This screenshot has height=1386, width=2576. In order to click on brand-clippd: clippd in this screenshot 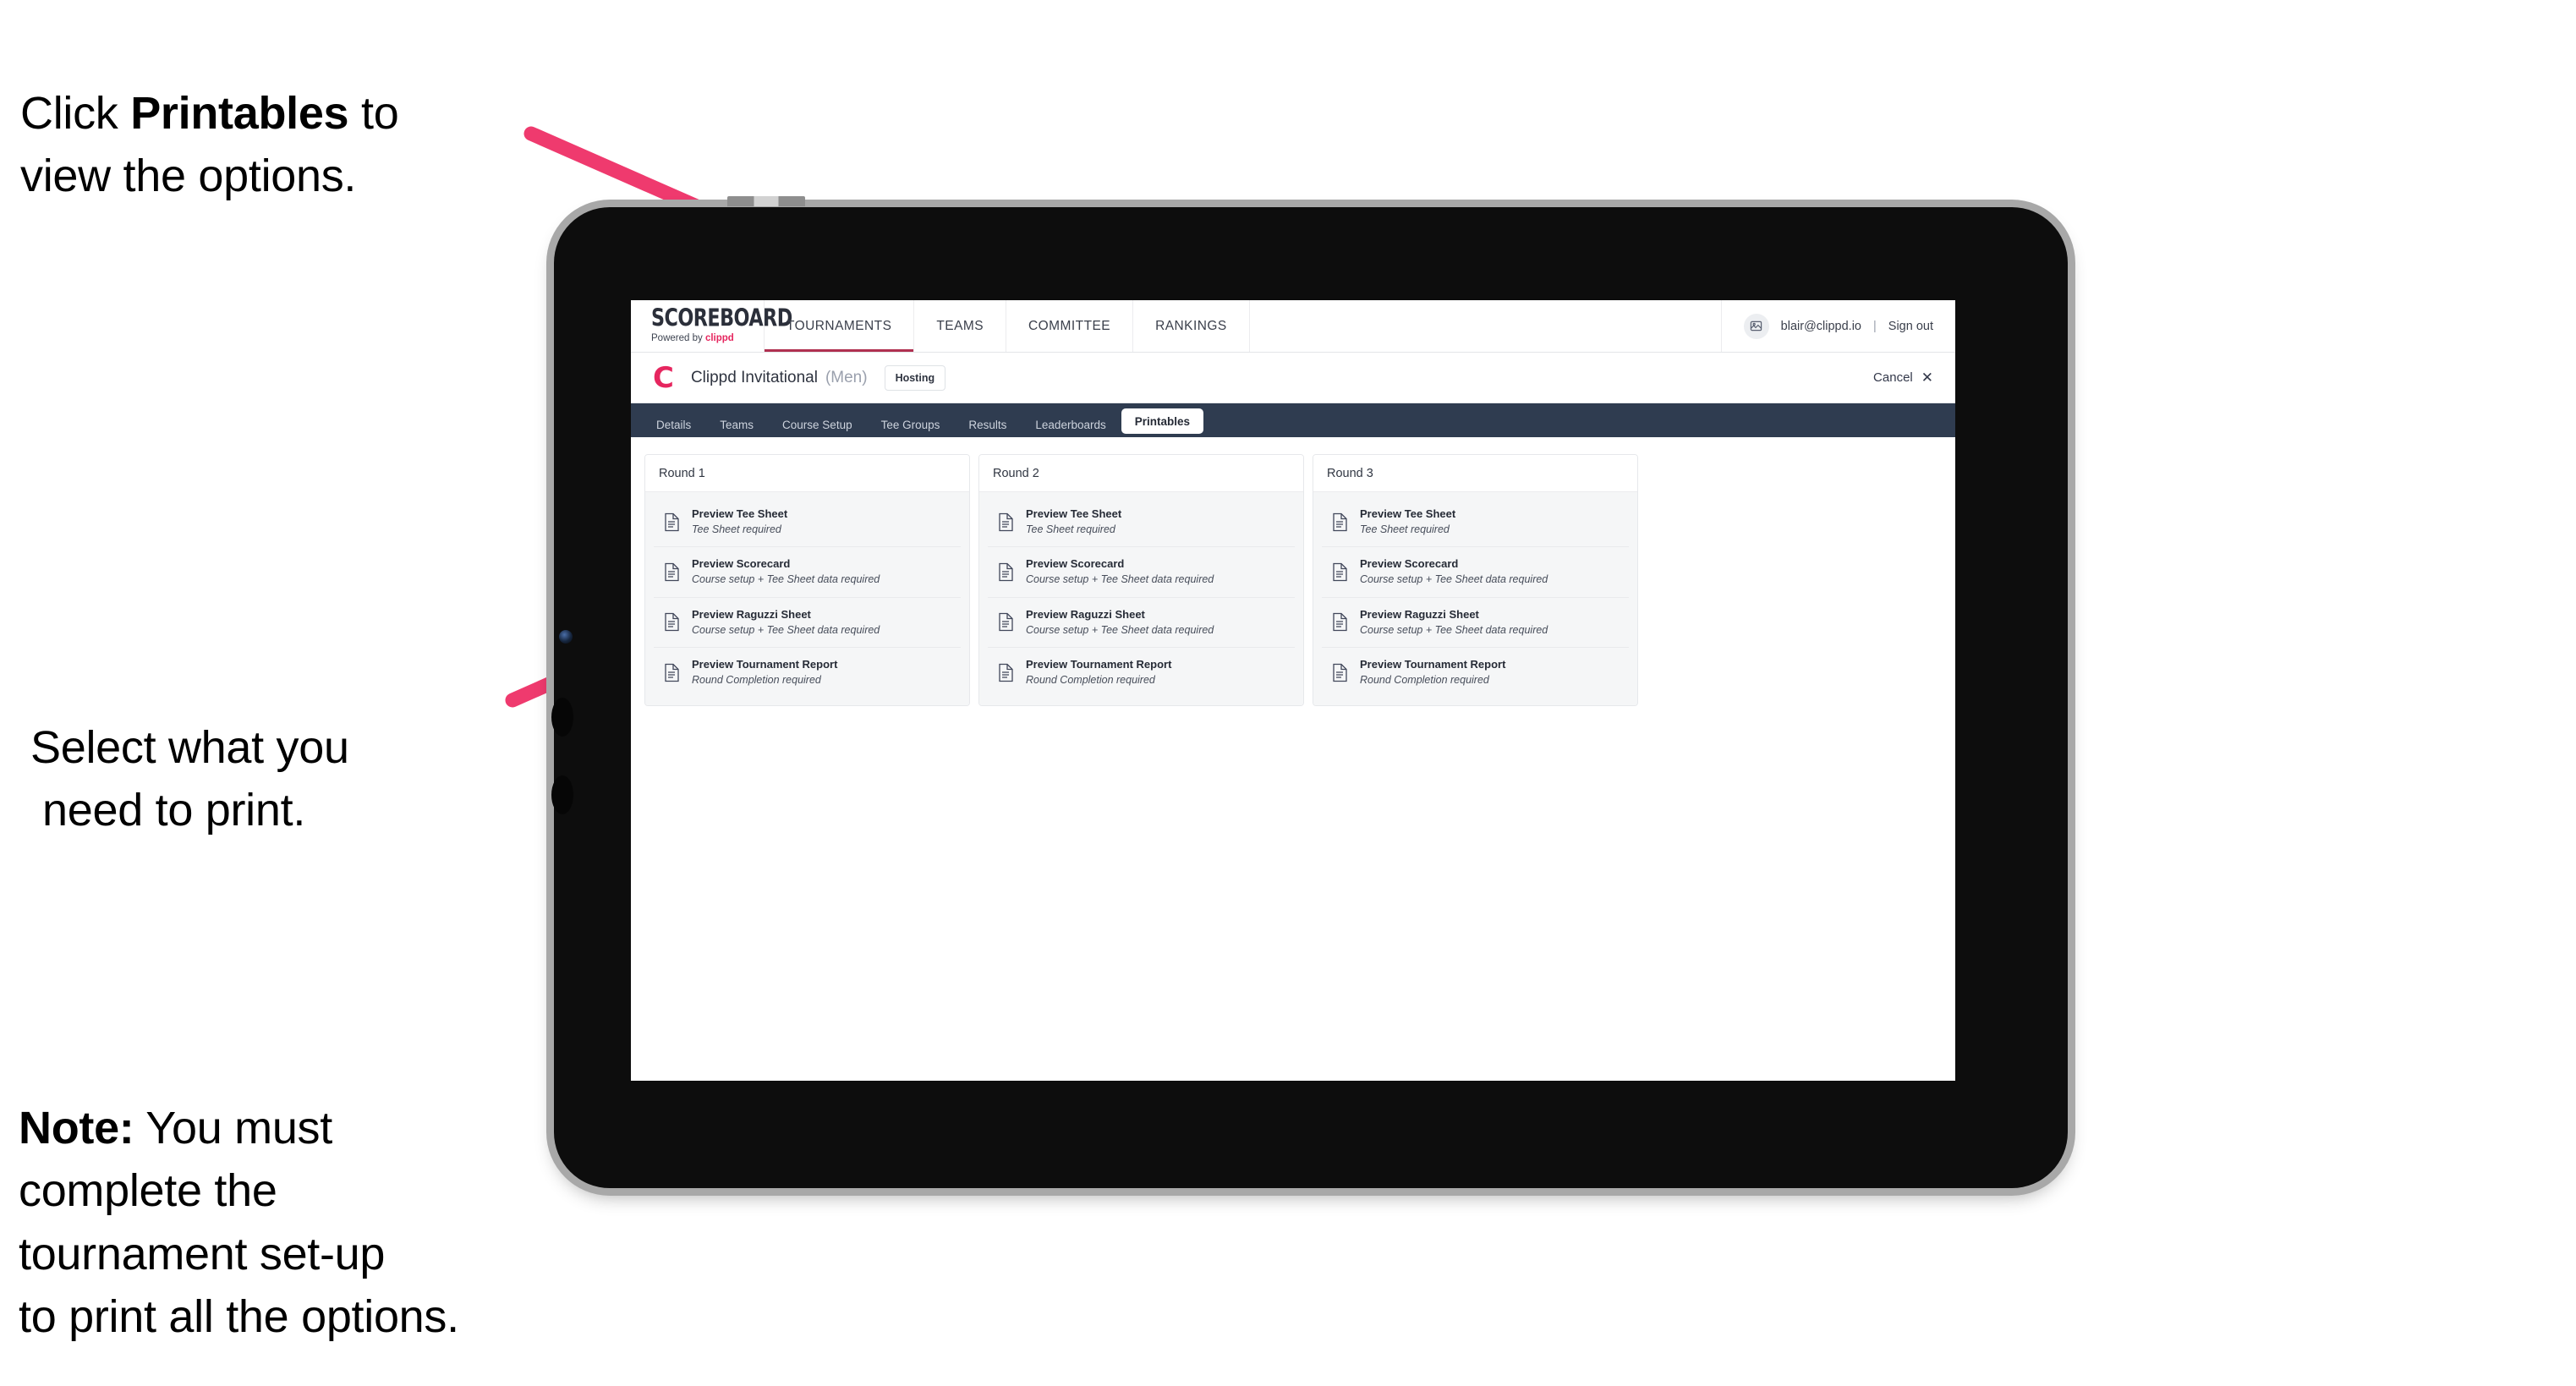, I will do `click(719, 338)`.